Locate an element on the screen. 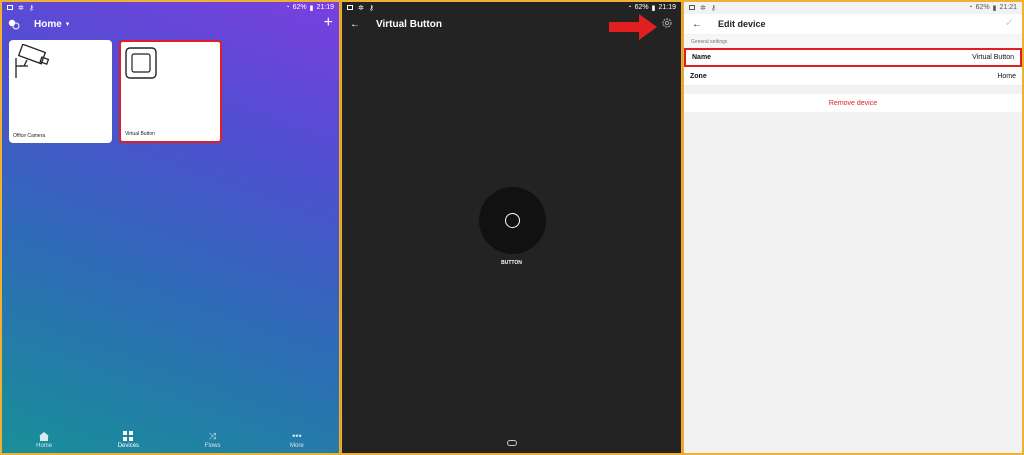  virtual-button is located at coordinates (512, 220).